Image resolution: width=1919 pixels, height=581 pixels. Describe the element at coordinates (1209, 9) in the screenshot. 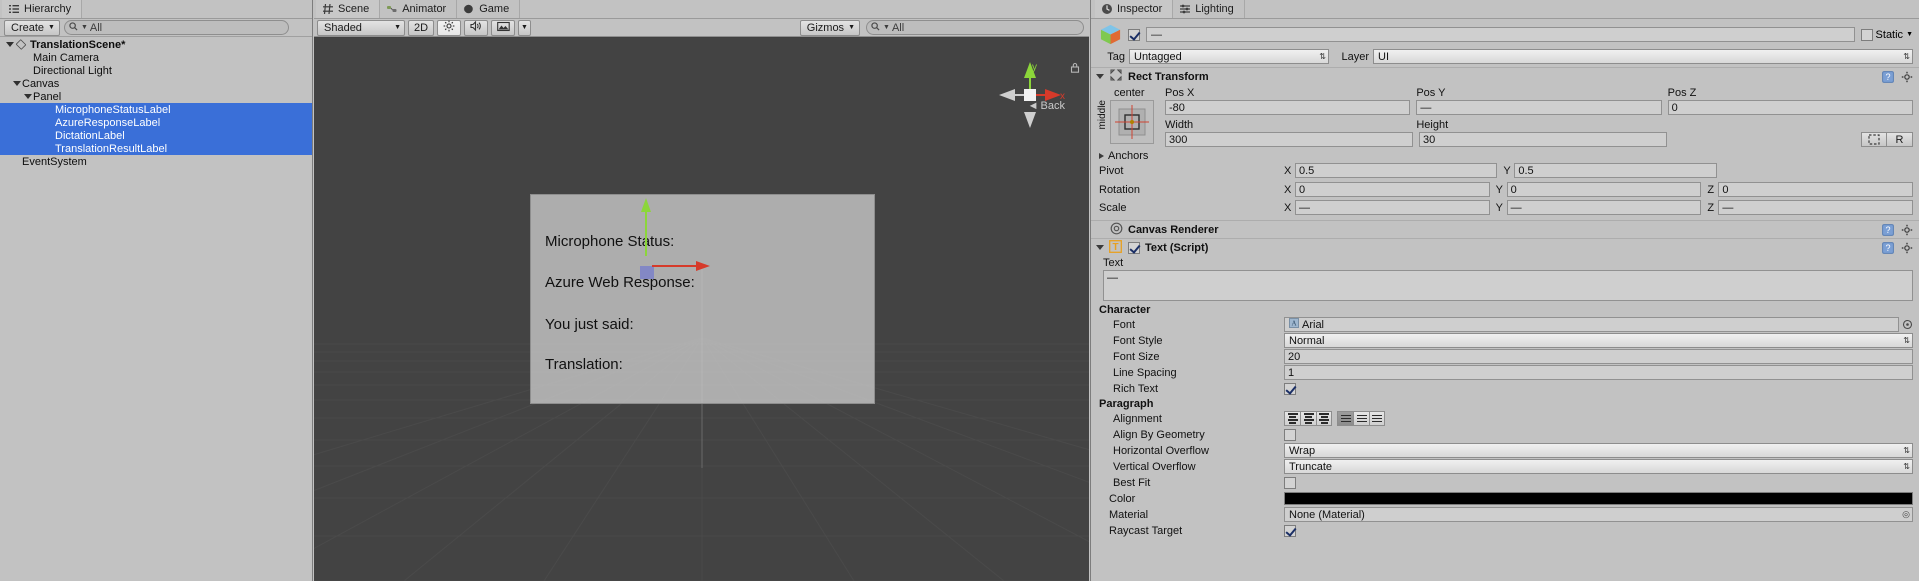

I see `tab-lighting: Lighting` at that location.